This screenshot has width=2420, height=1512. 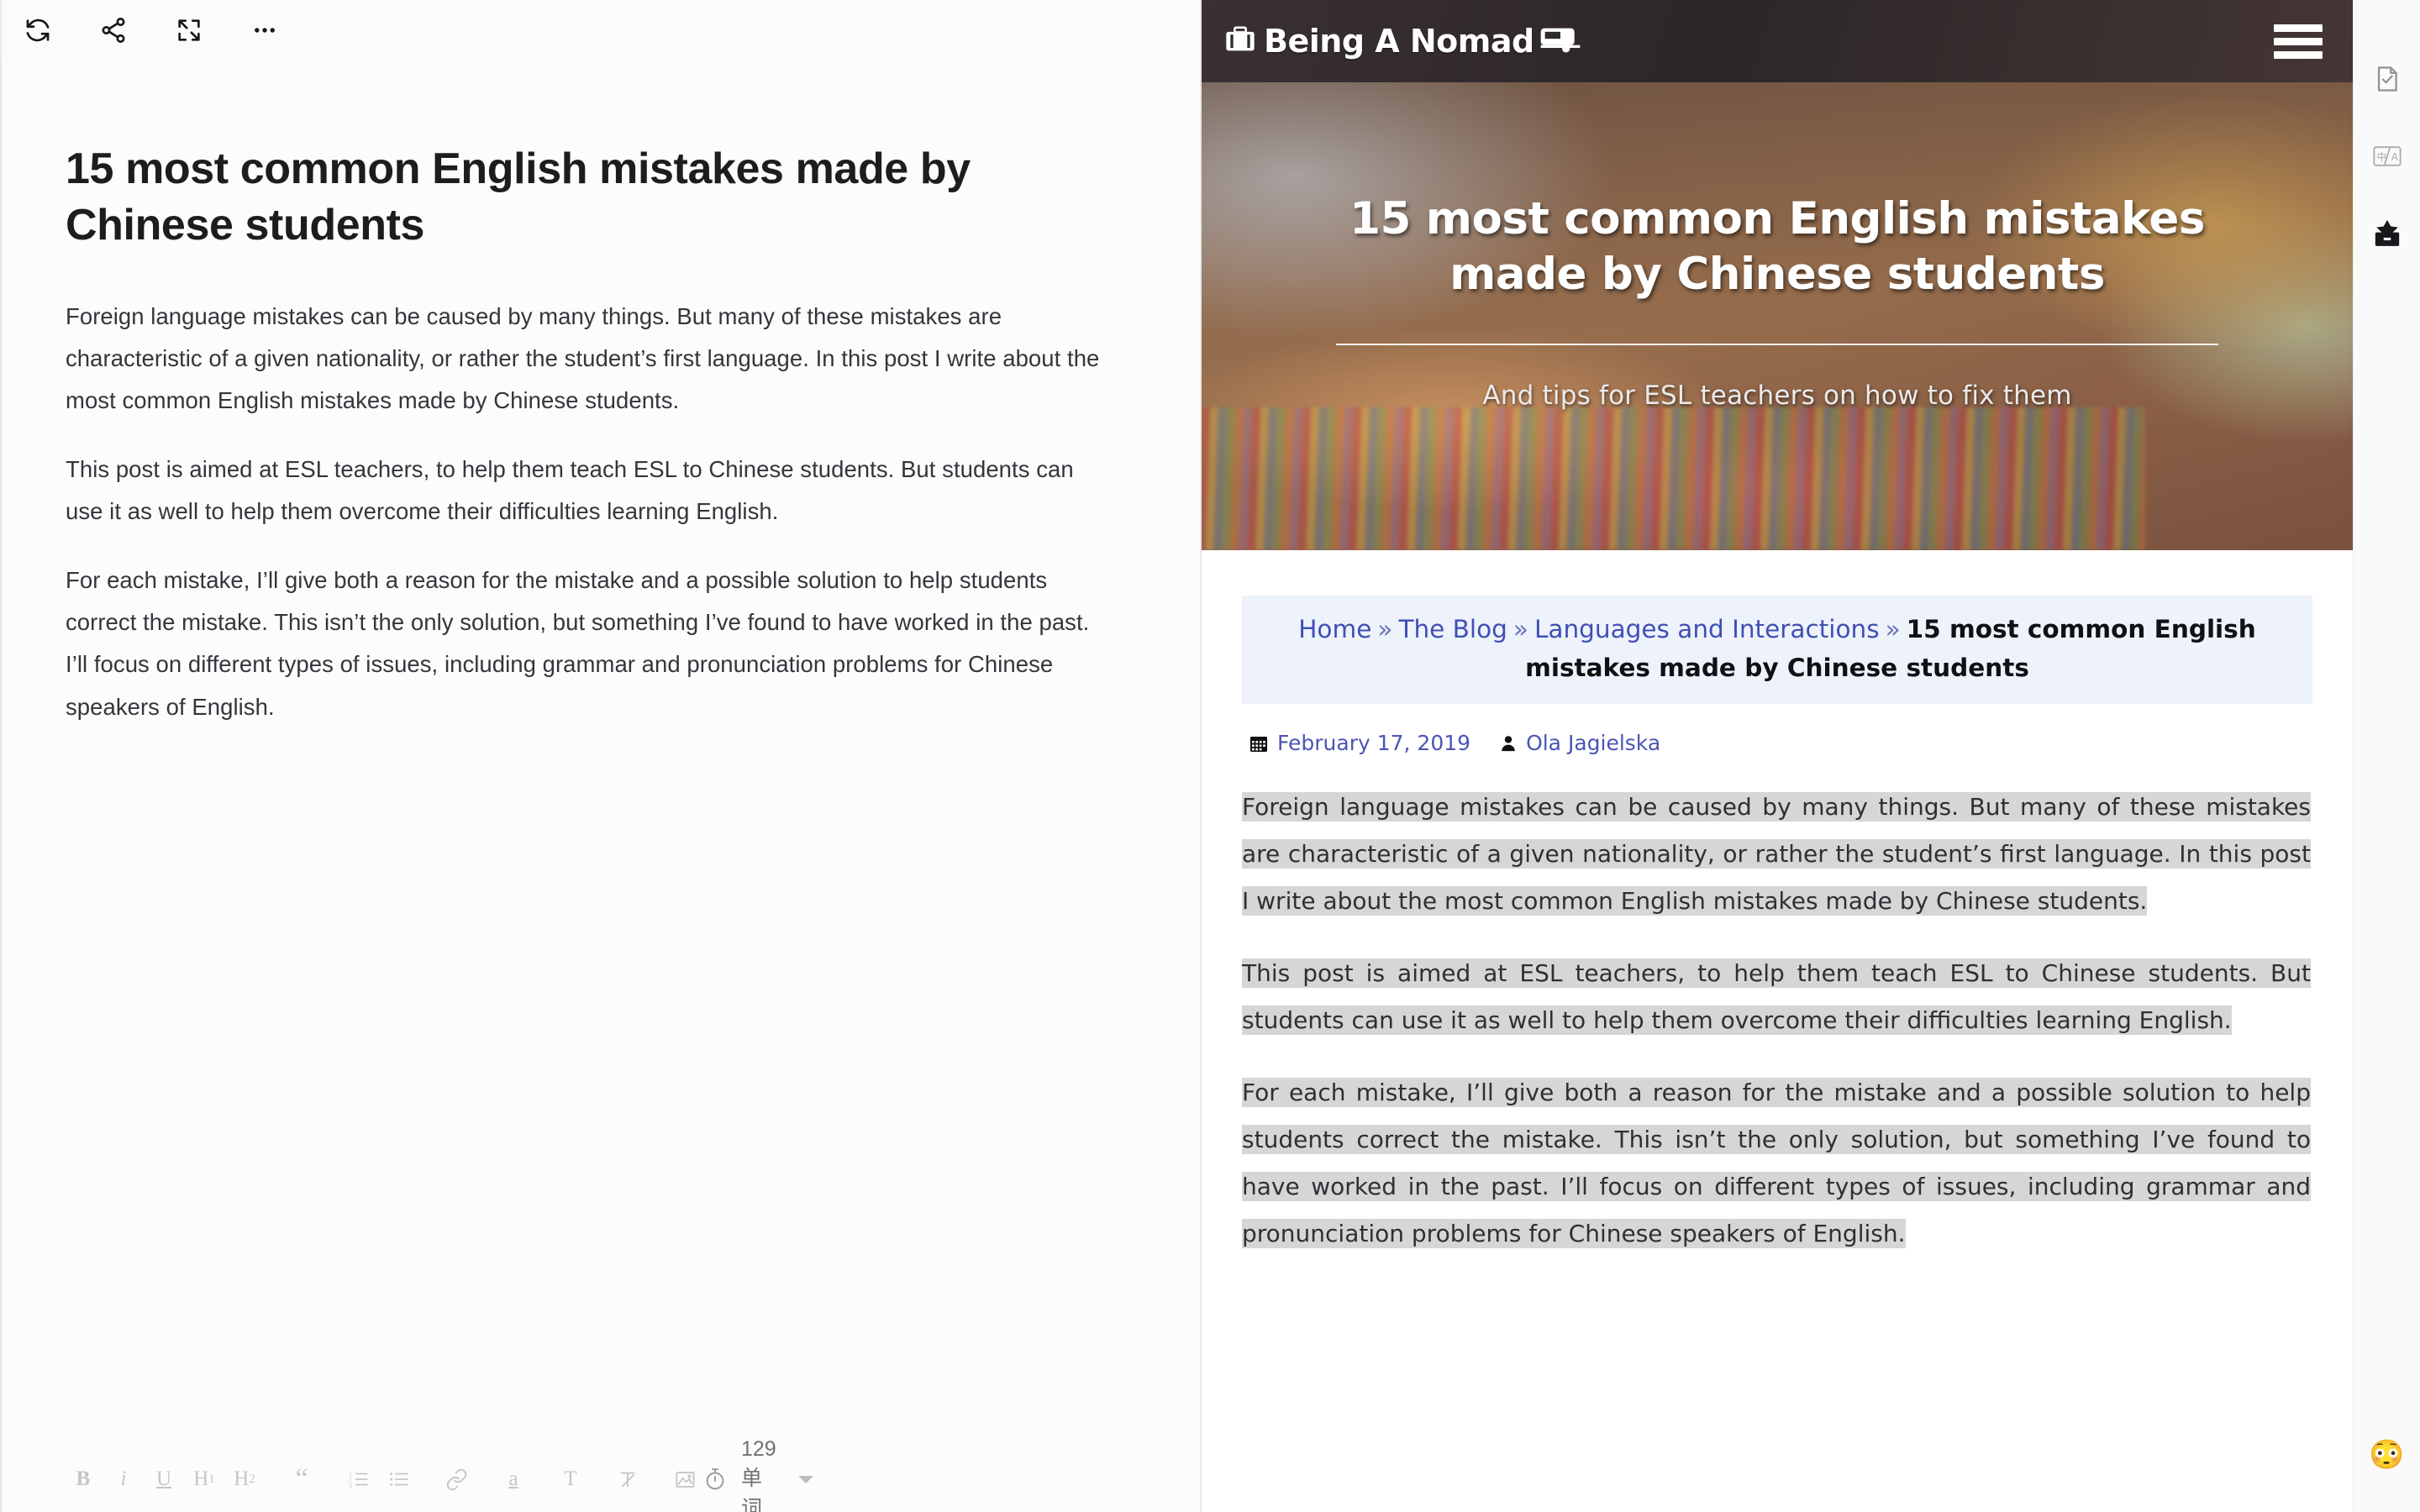 What do you see at coordinates (351, 1485) in the screenshot?
I see `svg-text: 3` at bounding box center [351, 1485].